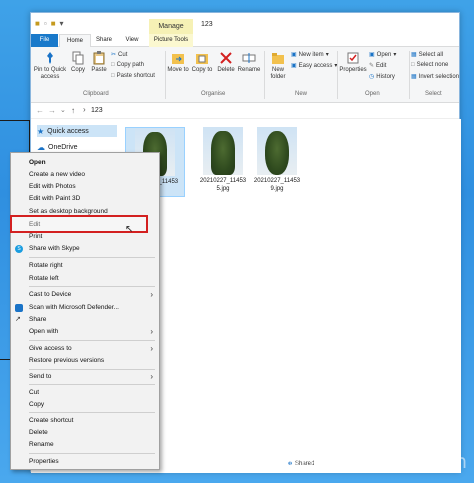 This screenshot has width=474, height=483. What do you see at coordinates (85, 462) in the screenshot?
I see `menu-item-properties: Properties` at bounding box center [85, 462].